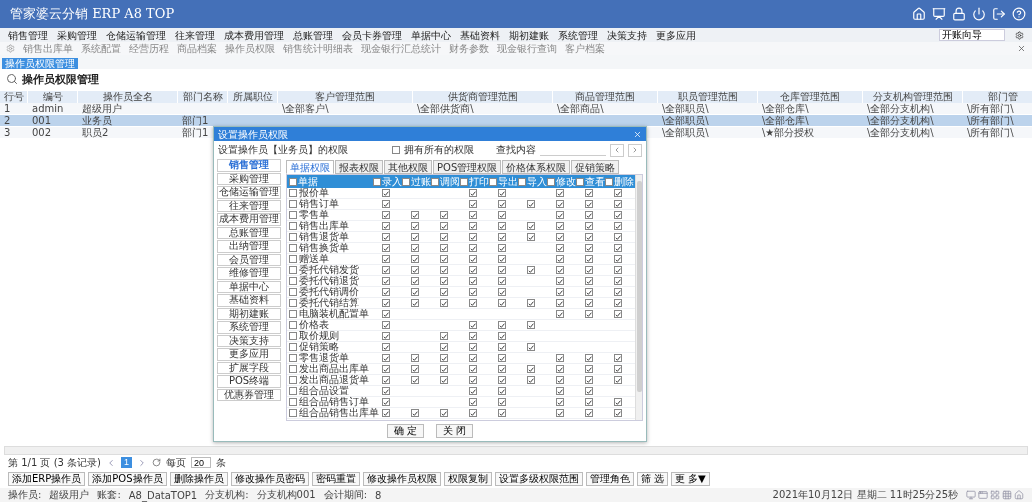  What do you see at coordinates (335, 479) in the screenshot?
I see `action-button: 密码重置` at bounding box center [335, 479].